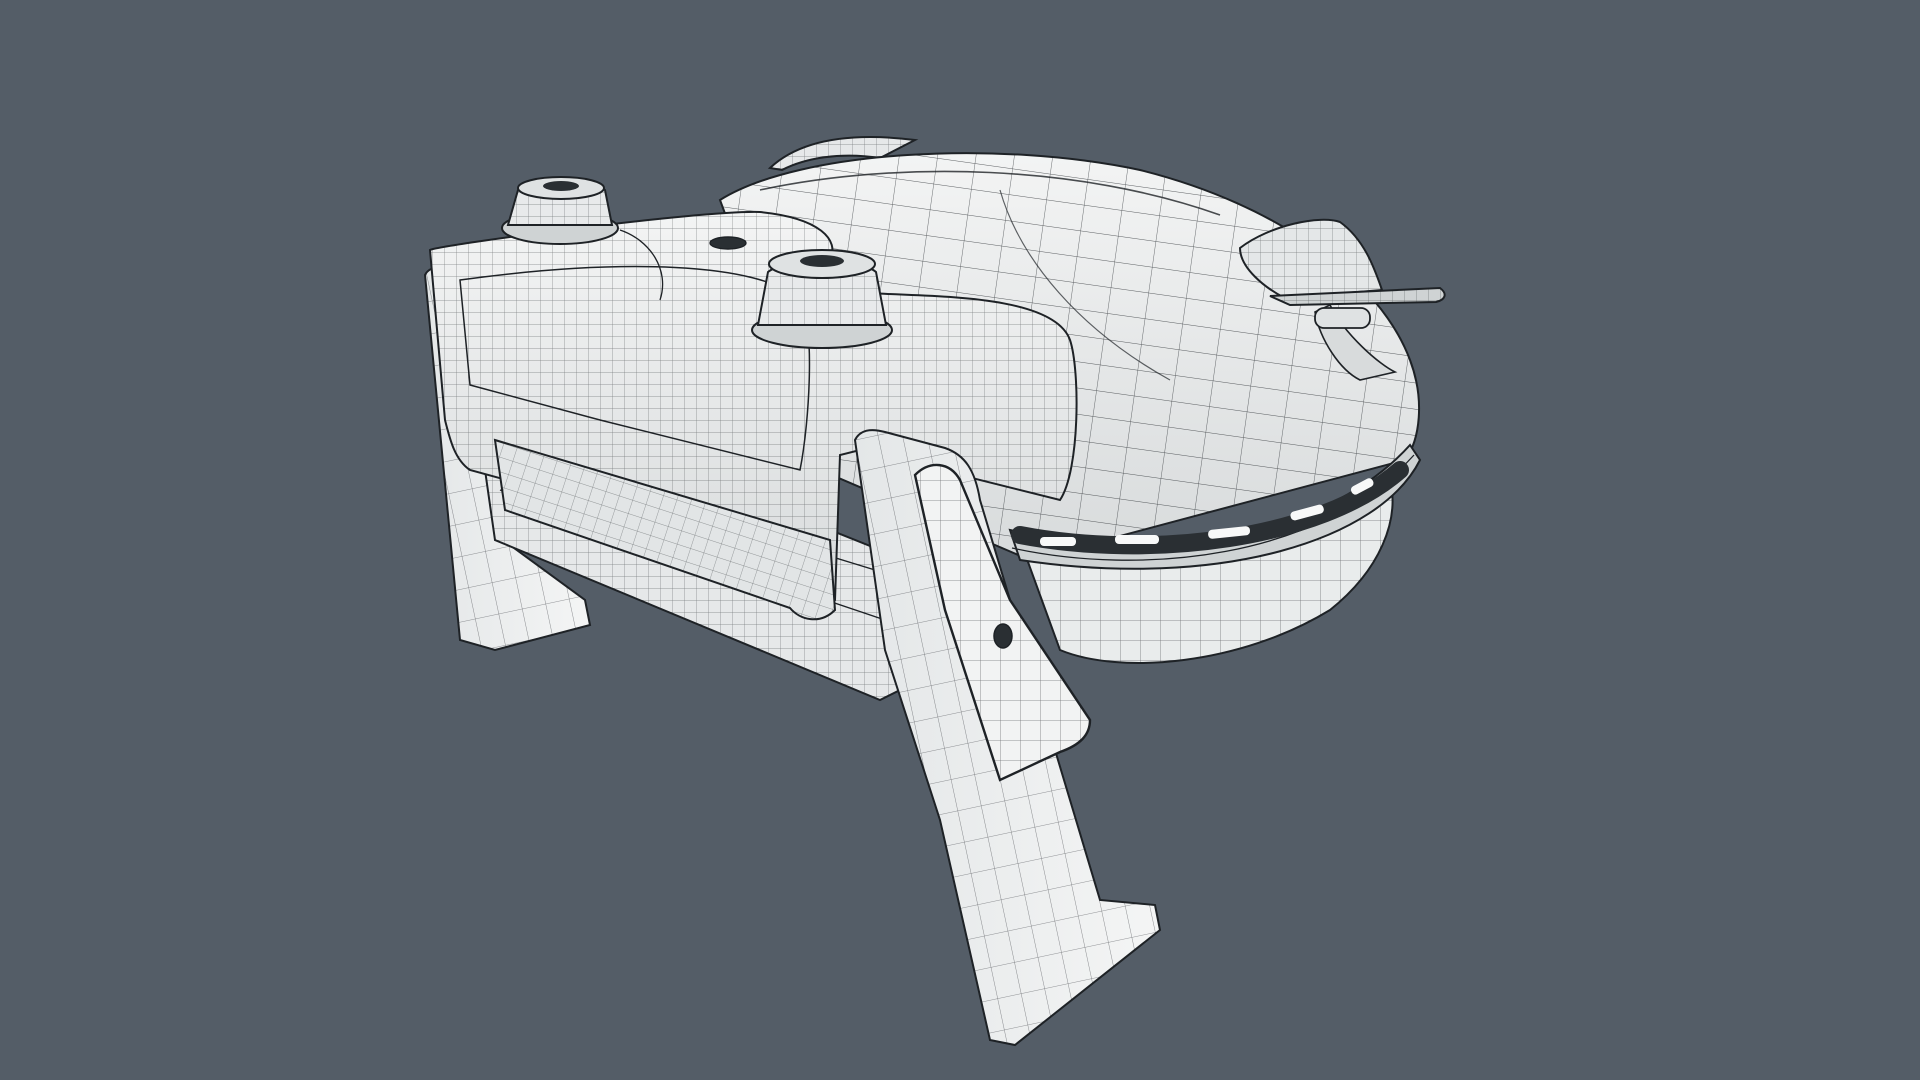  I want to click on top-pin, so click(728, 243).